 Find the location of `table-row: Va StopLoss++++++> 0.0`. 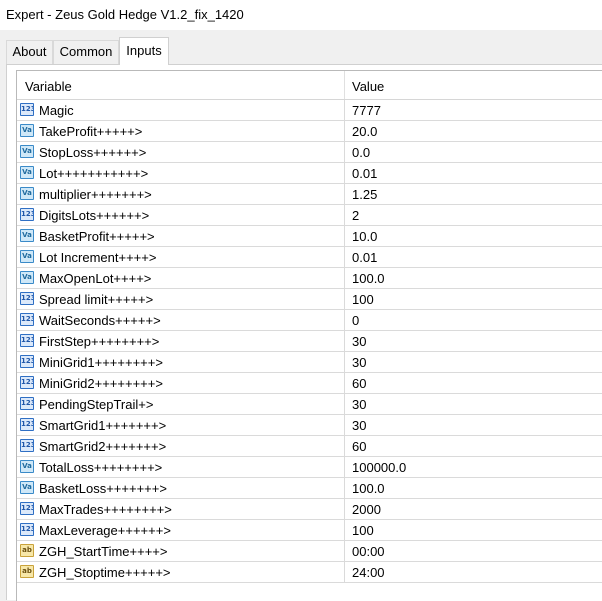

table-row: Va StopLoss++++++> 0.0 is located at coordinates (309, 152).